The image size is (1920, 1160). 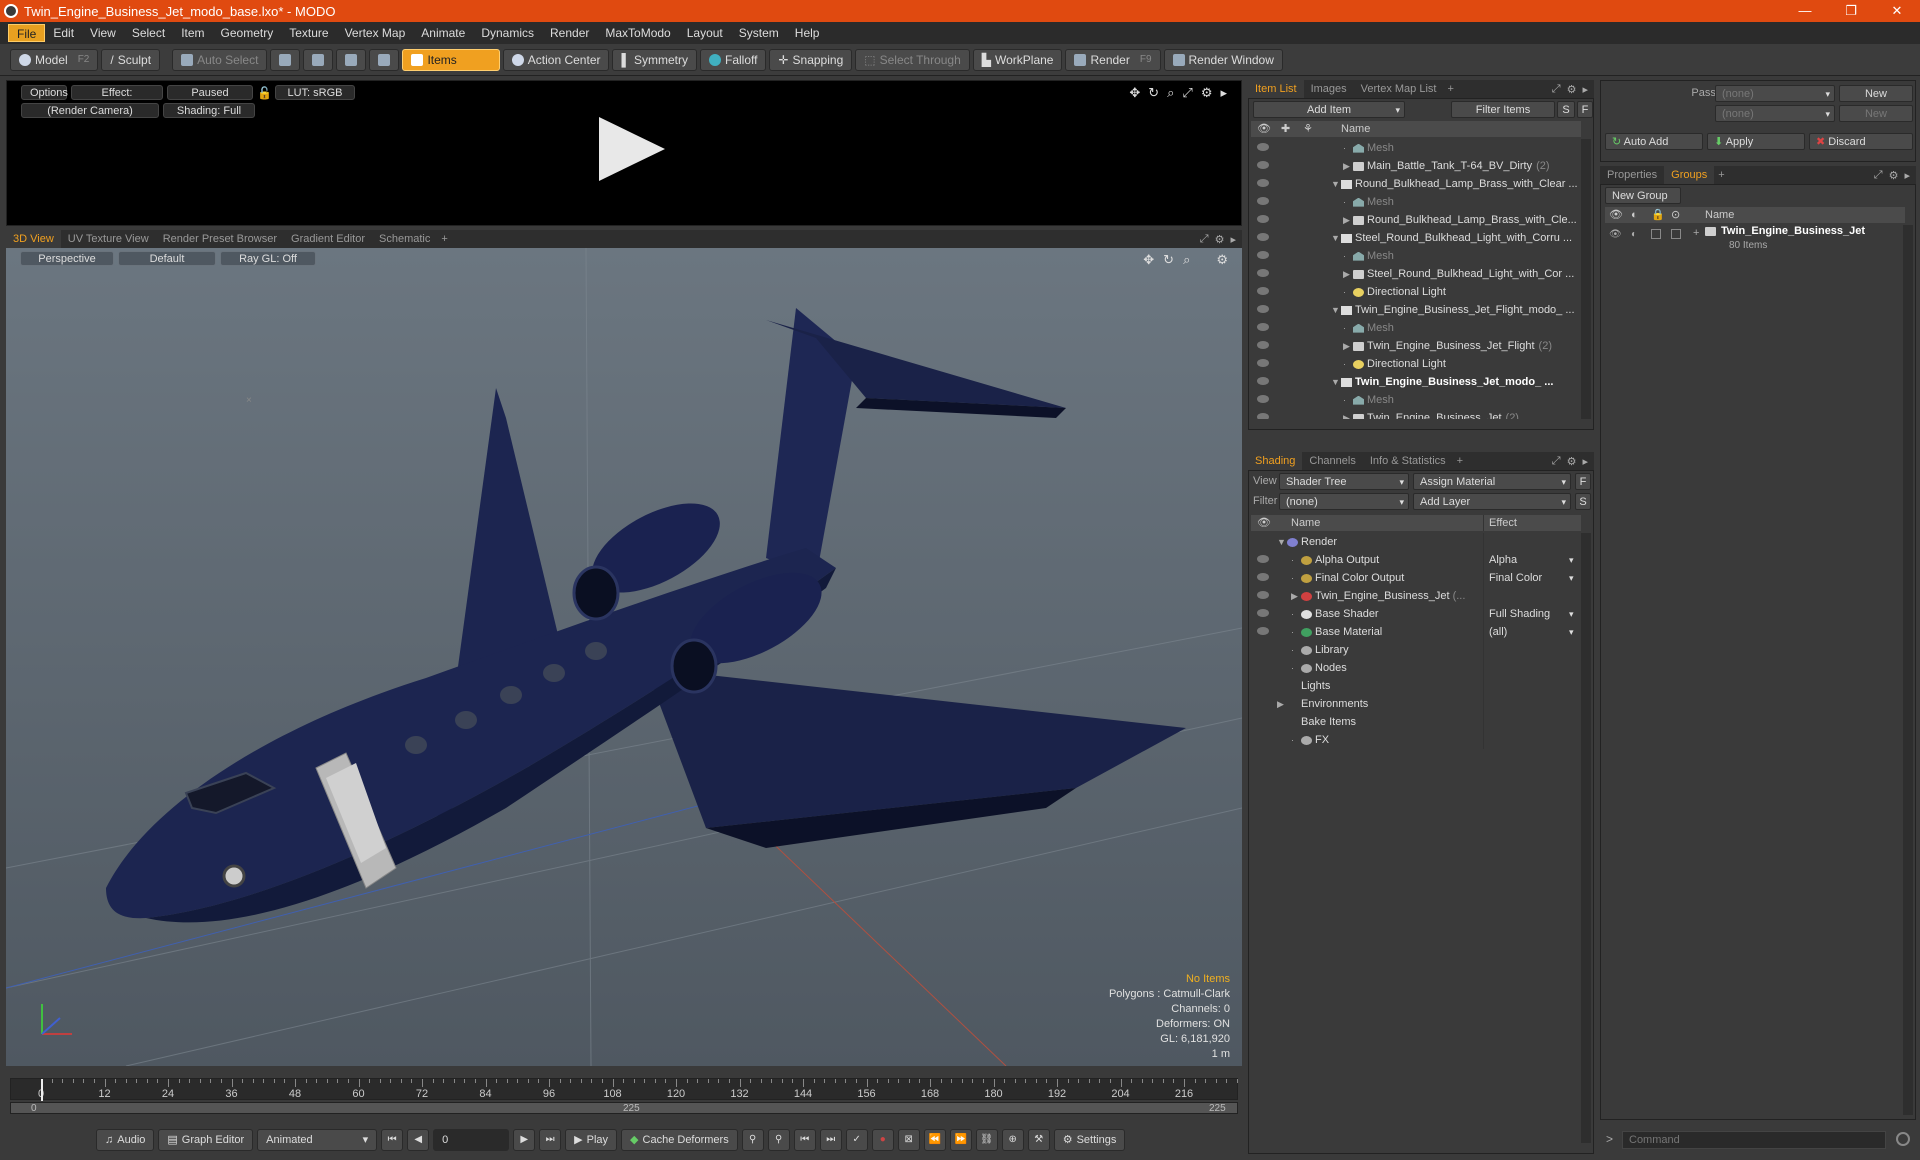 I want to click on close-button: ✕, so click(x=1897, y=11).